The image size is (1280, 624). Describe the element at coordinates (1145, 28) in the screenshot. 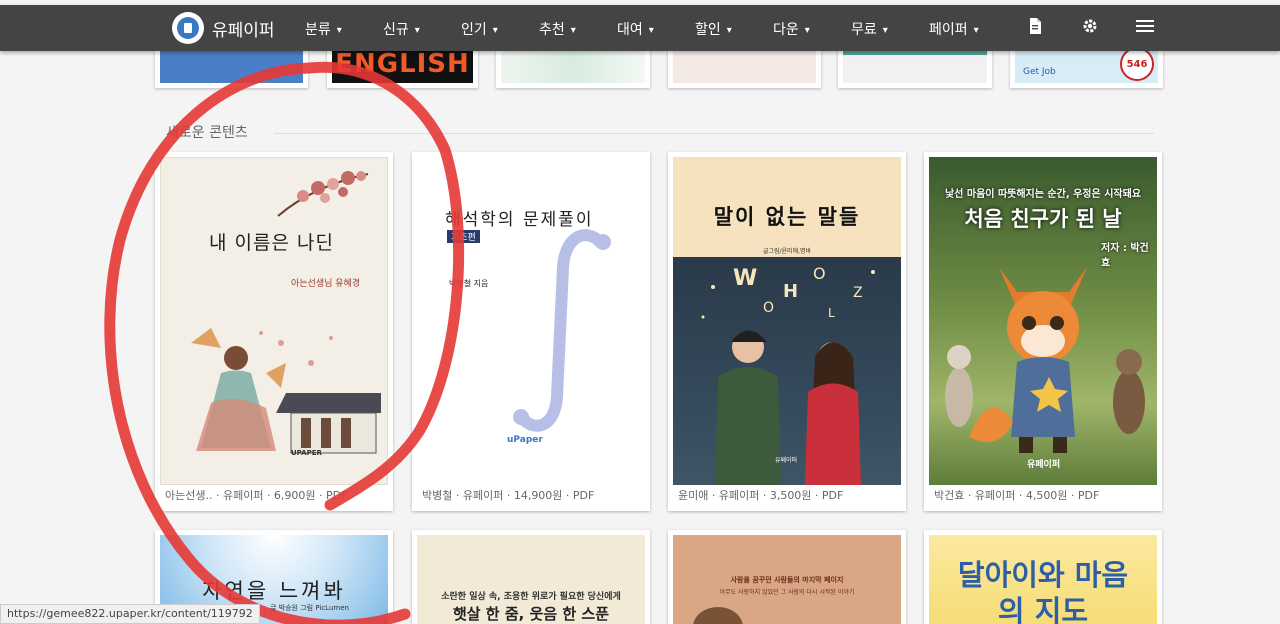

I see `hamburger-menu-icon` at that location.